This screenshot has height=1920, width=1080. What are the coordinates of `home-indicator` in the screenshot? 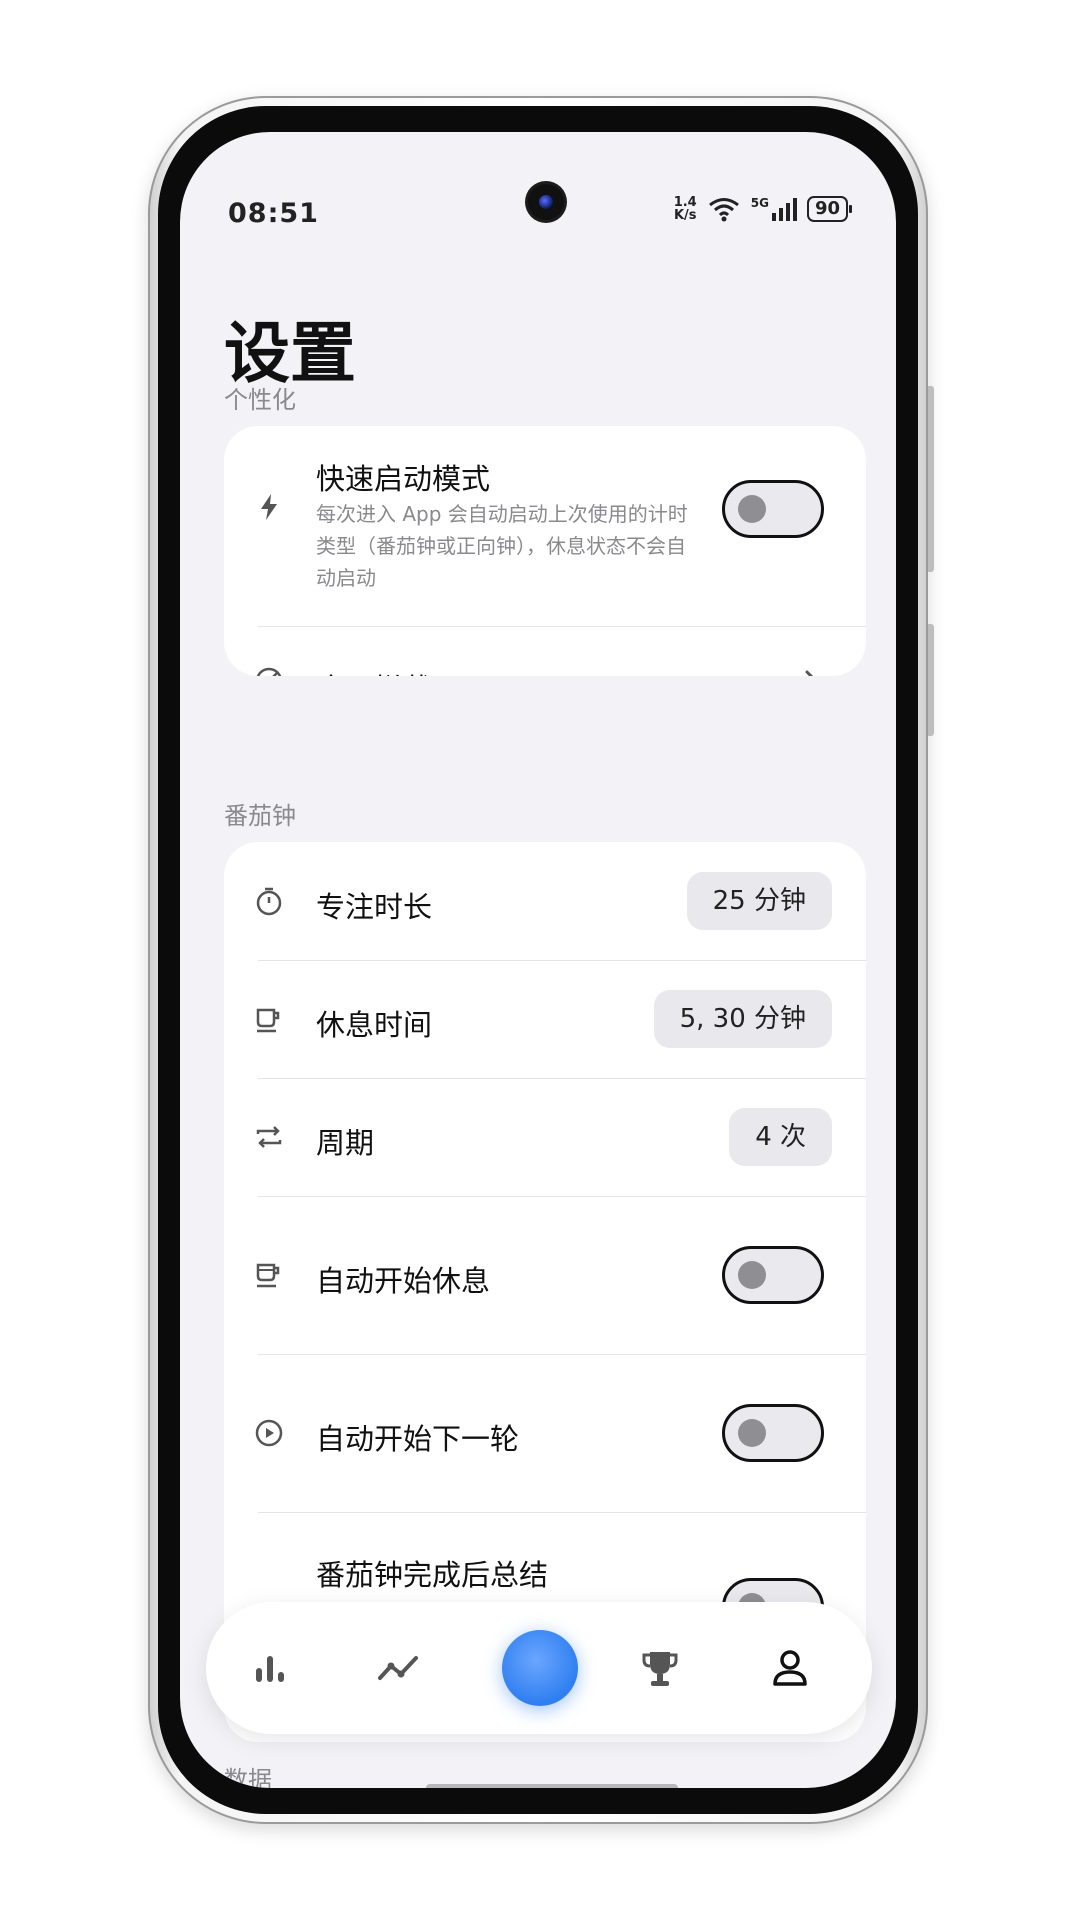 It's located at (552, 1786).